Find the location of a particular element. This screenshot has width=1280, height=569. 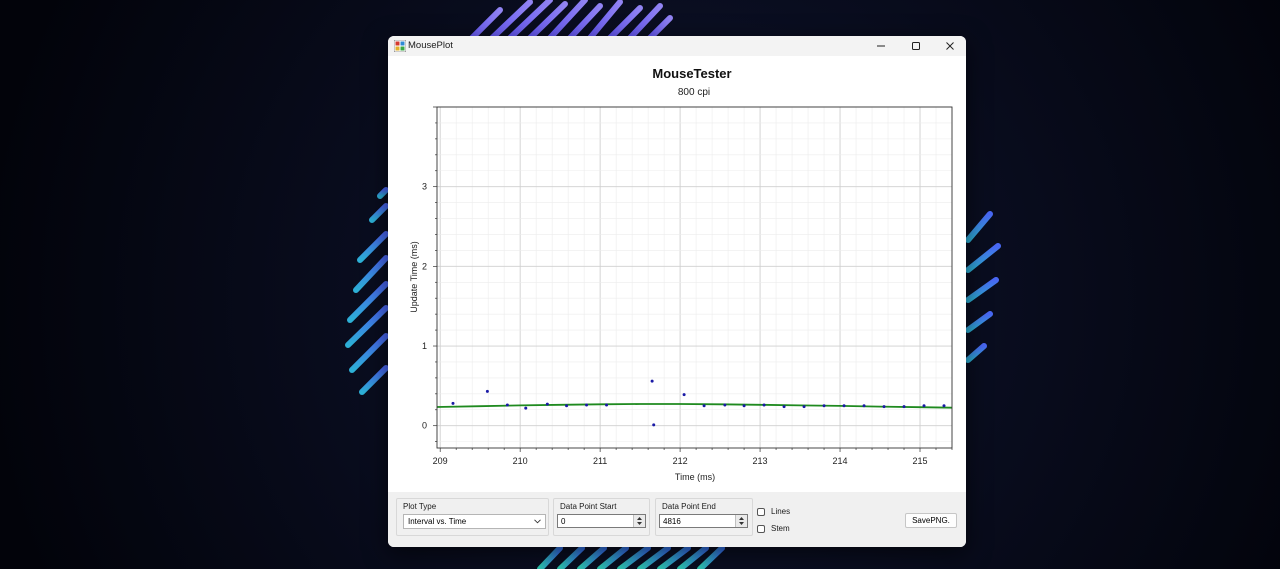

stem-checkbox: Stem is located at coordinates (773, 528).